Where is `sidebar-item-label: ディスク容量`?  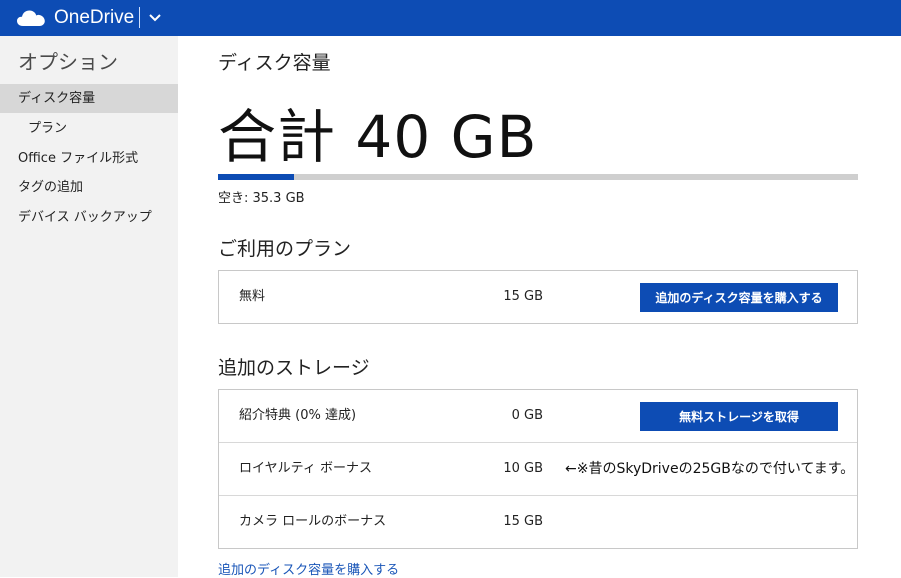 sidebar-item-label: ディスク容量 is located at coordinates (57, 98).